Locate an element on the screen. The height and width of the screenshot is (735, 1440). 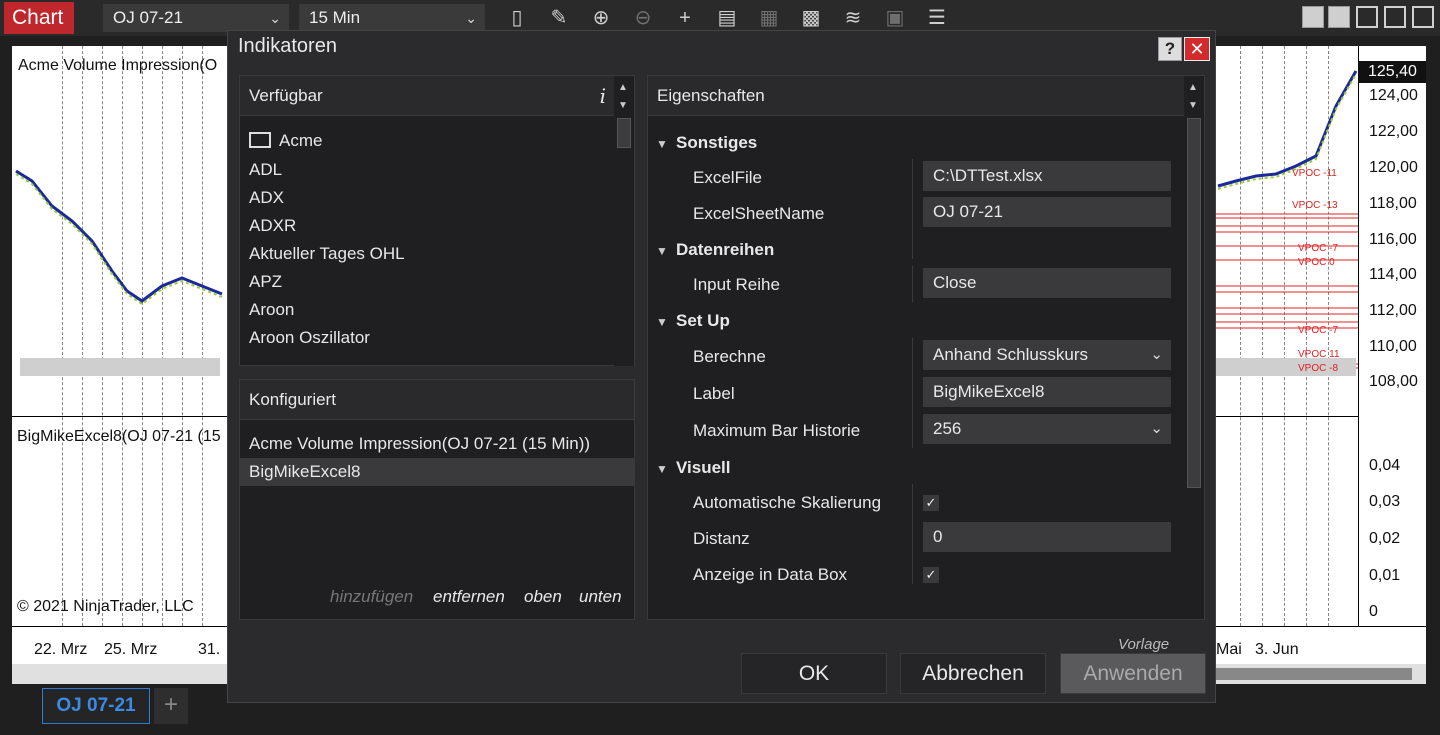
group-visual: ▼ Visuell is located at coordinates (693, 468).